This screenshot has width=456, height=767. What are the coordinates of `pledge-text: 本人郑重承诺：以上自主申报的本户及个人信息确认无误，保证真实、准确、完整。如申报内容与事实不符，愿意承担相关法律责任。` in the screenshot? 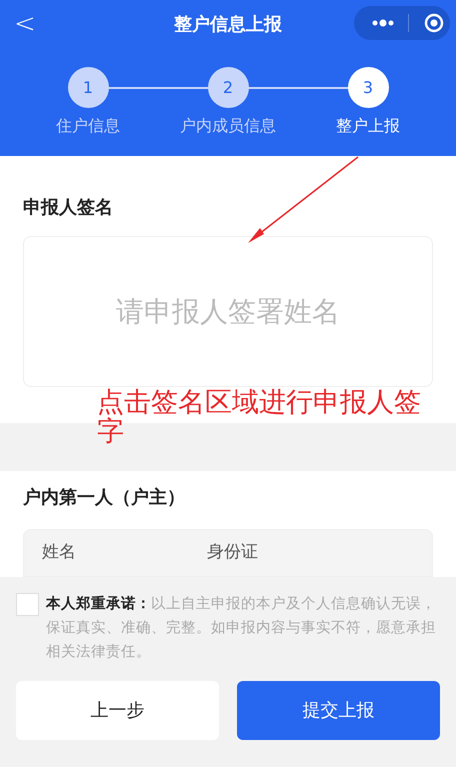 It's located at (241, 628).